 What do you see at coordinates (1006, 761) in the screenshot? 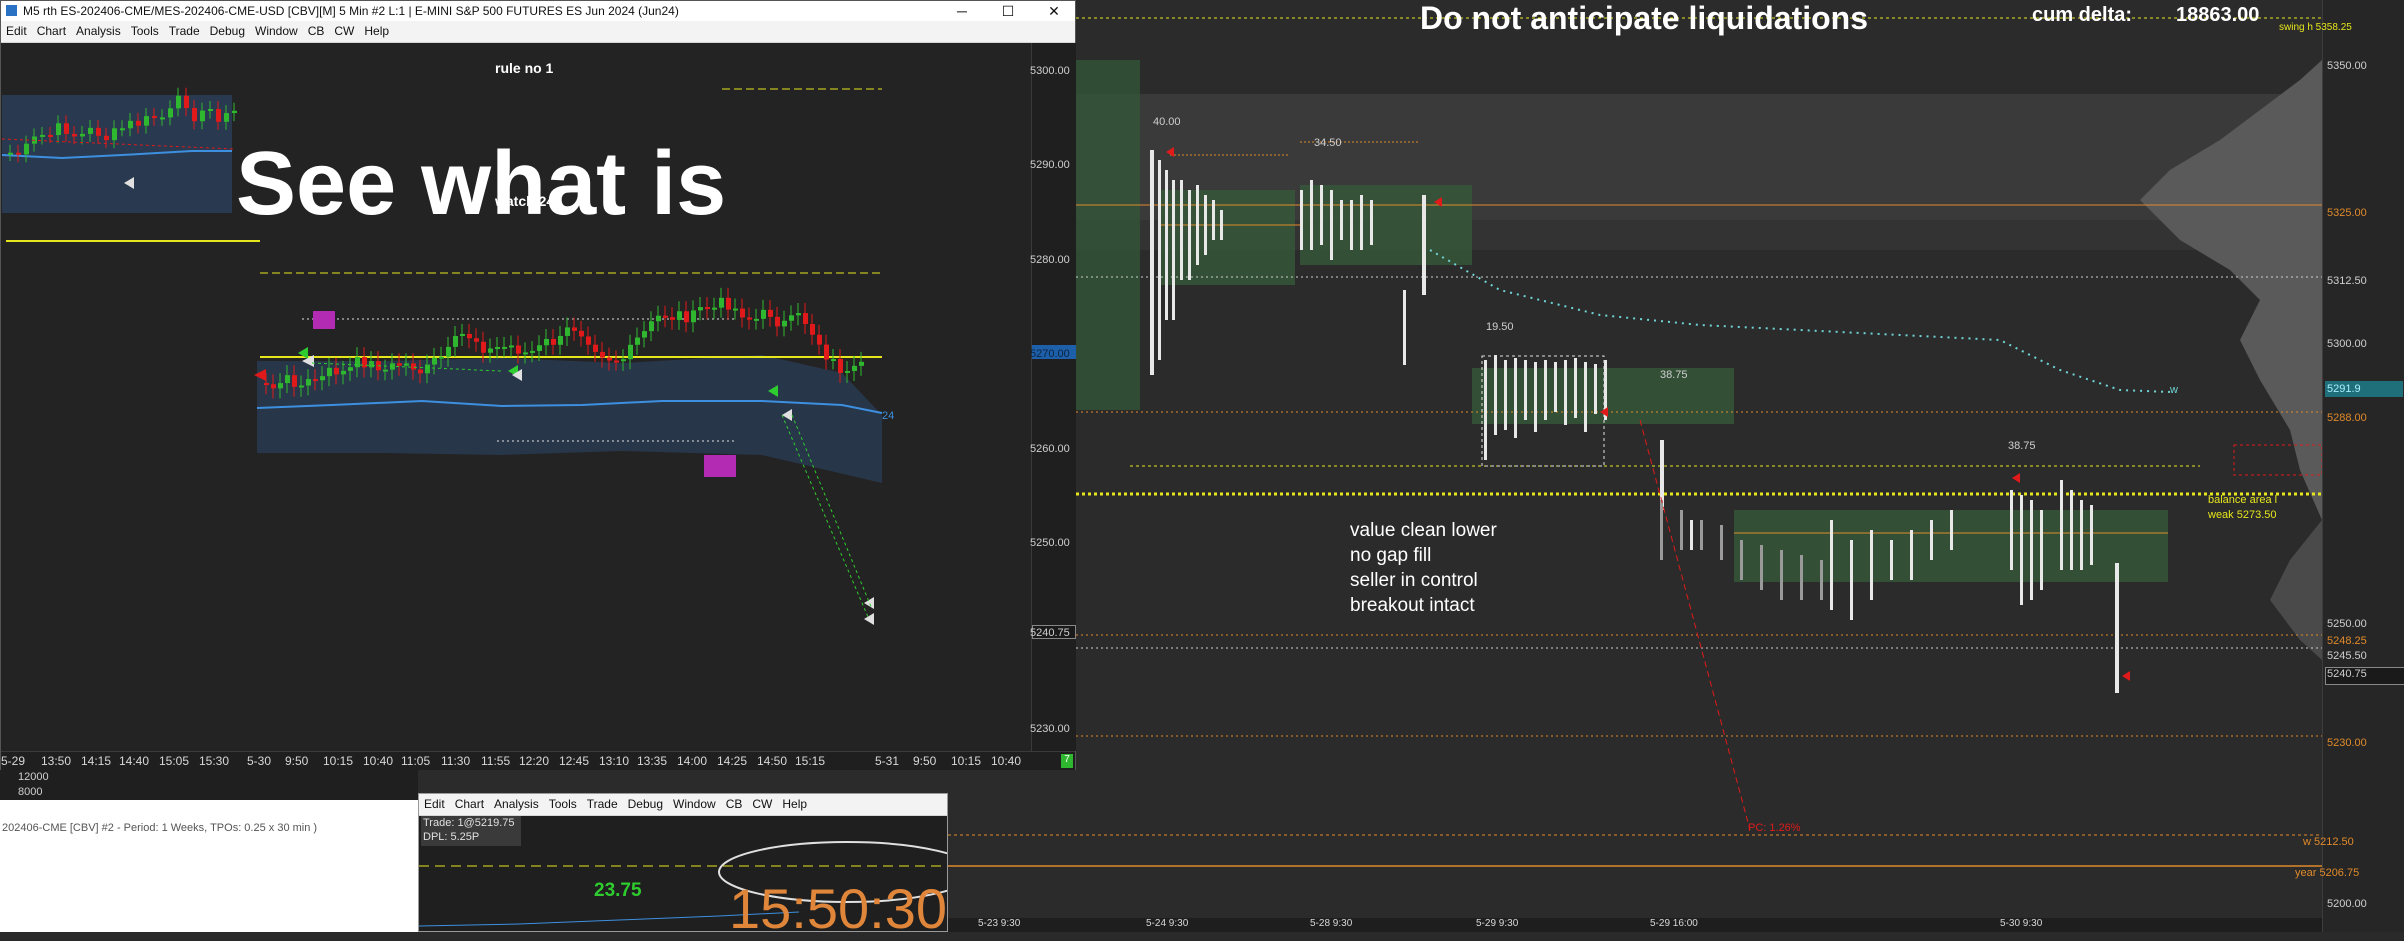
I see `time-tick: 10:40` at bounding box center [1006, 761].